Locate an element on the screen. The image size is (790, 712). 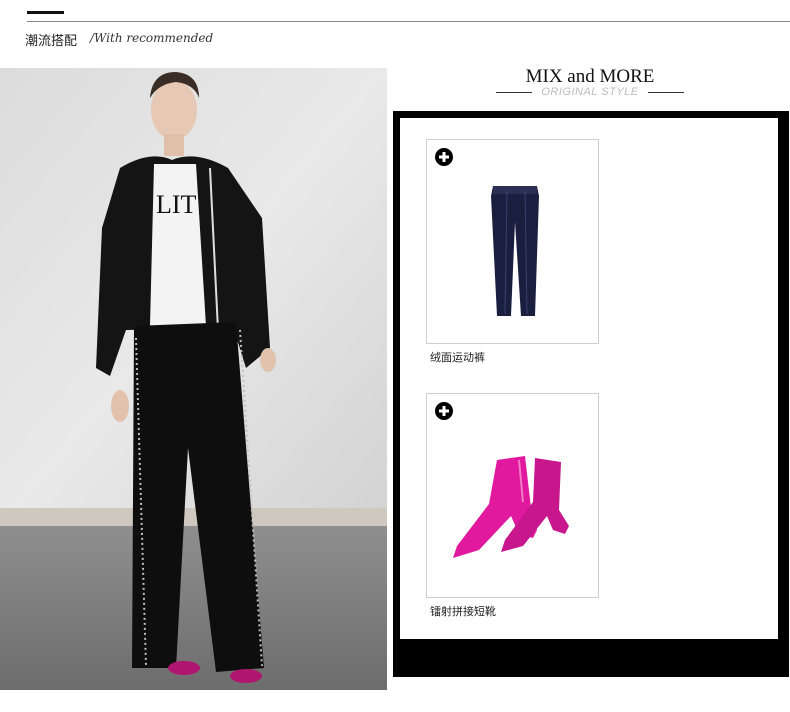
section-title: 潮流搭配 is located at coordinates (51, 41).